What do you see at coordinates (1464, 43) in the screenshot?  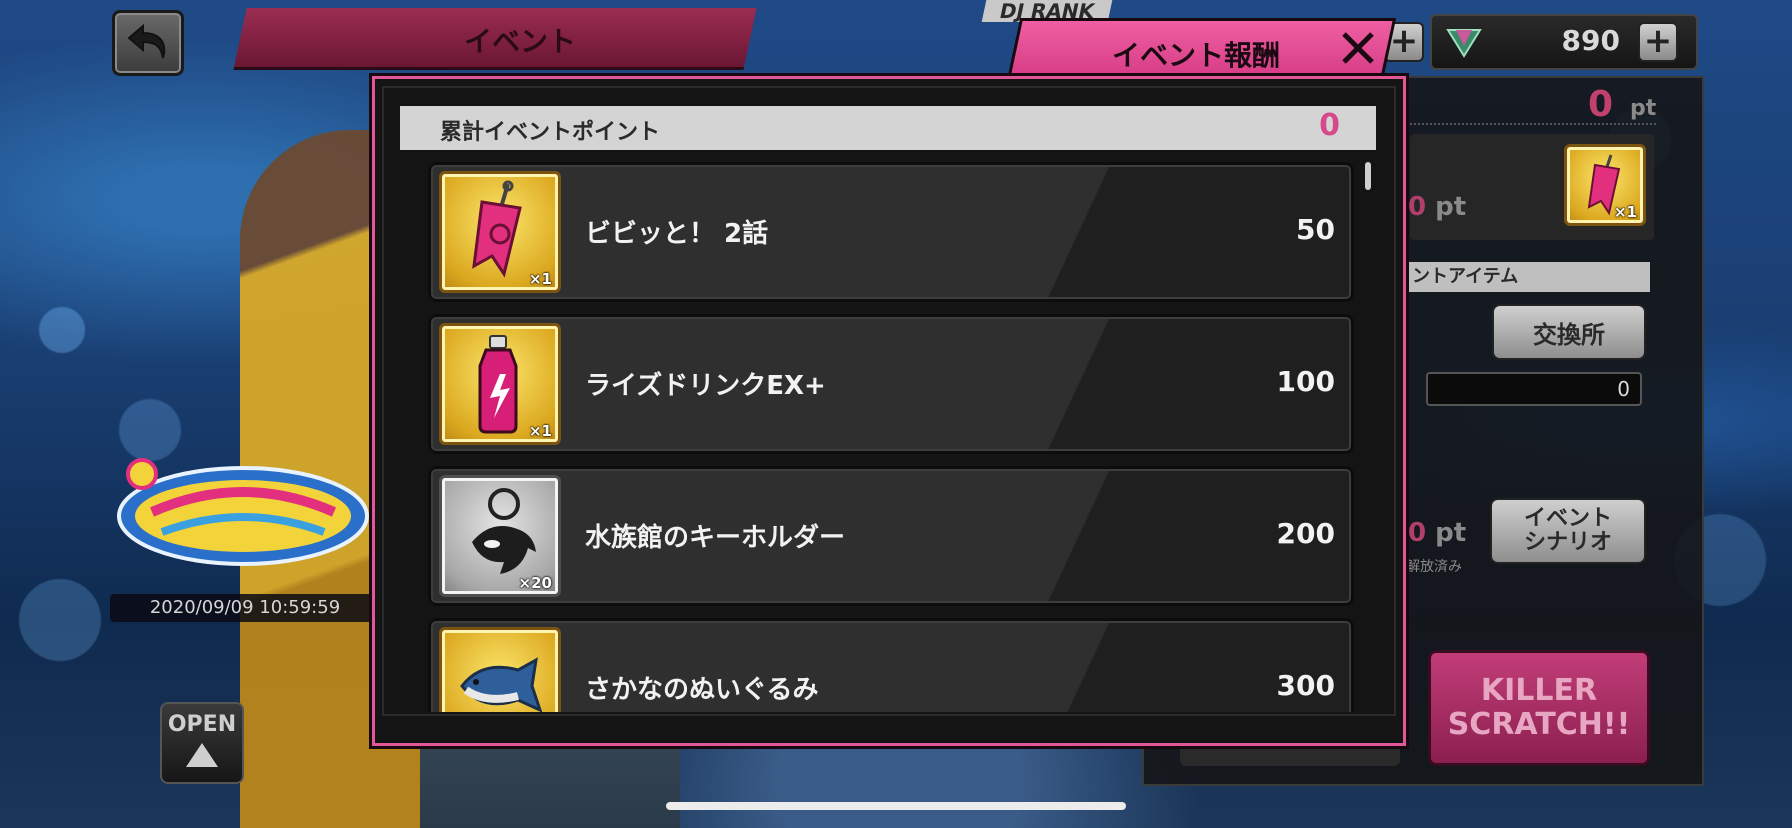 I see `gem-icon` at bounding box center [1464, 43].